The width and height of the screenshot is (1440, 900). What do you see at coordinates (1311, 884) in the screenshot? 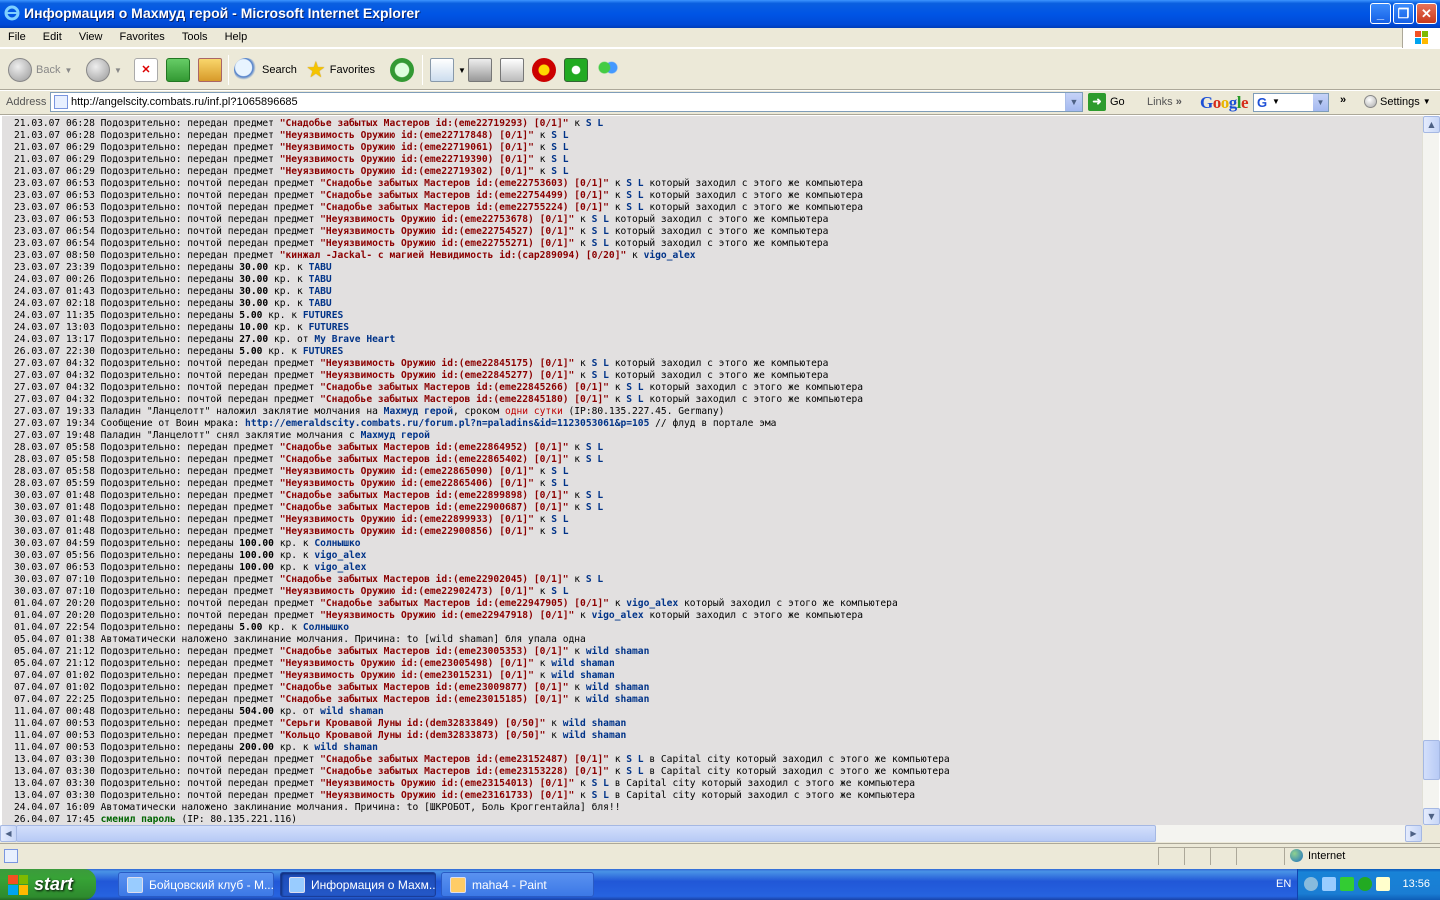
I see `tray-expand-icon` at bounding box center [1311, 884].